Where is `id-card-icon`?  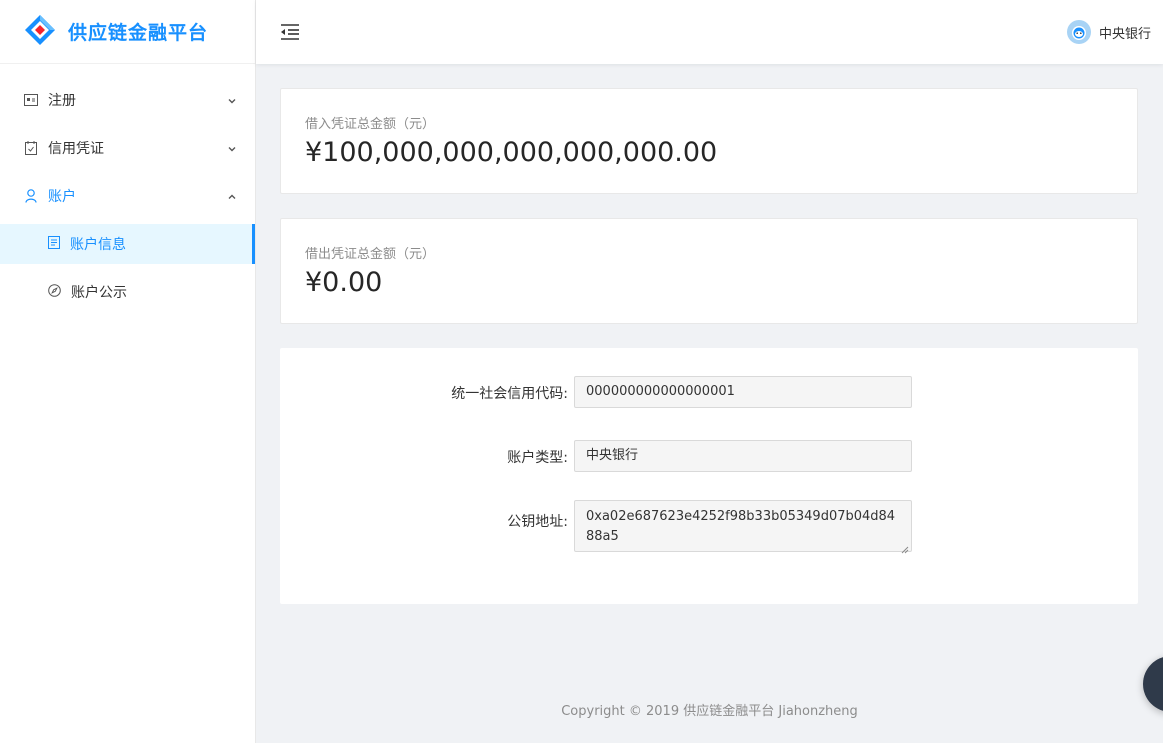
id-card-icon is located at coordinates (31, 100).